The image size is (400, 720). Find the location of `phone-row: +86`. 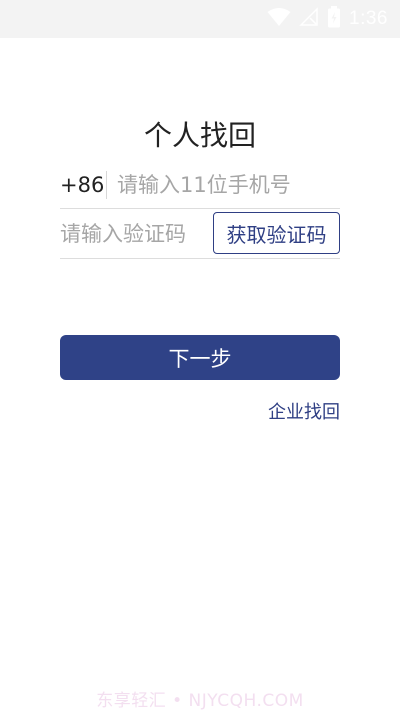

phone-row: +86 is located at coordinates (200, 185).